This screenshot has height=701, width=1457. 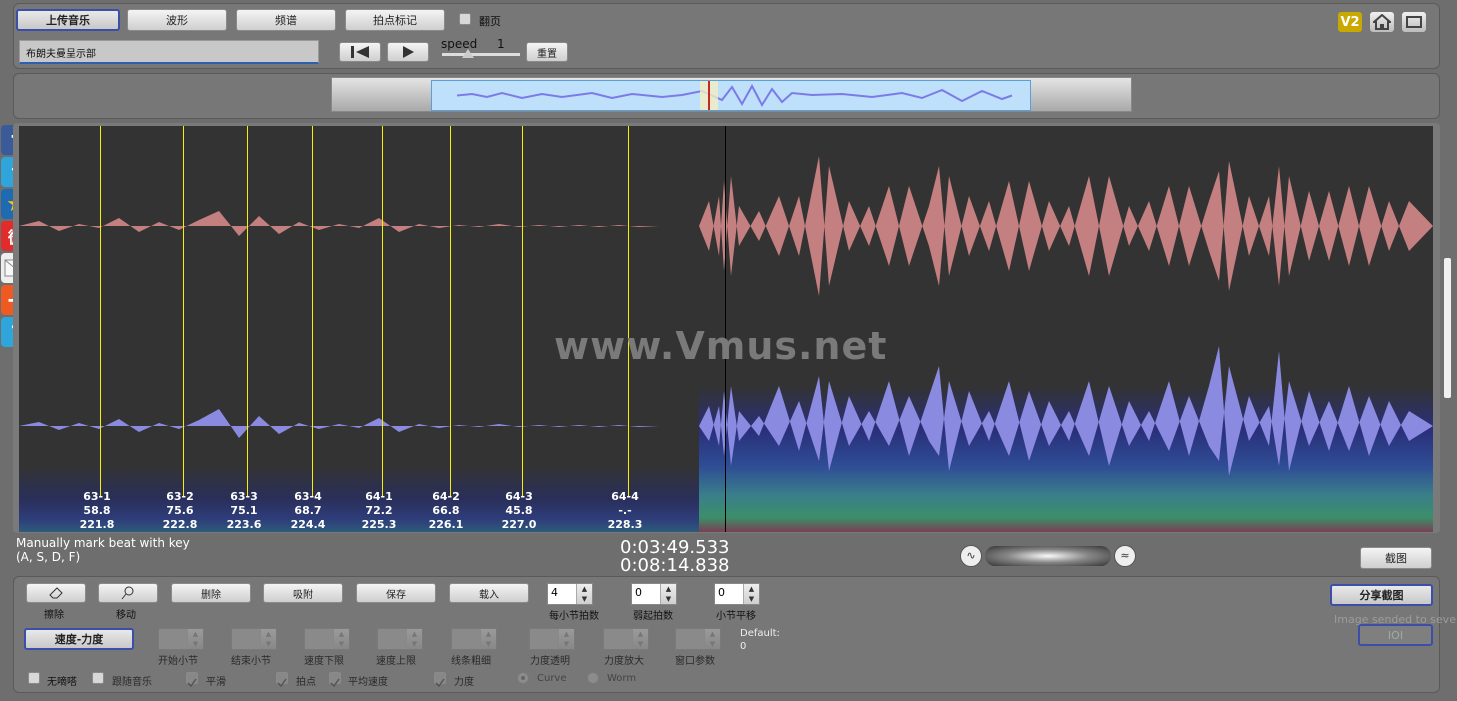 What do you see at coordinates (490, 21) in the screenshot?
I see `flip-page-label: 翻页` at bounding box center [490, 21].